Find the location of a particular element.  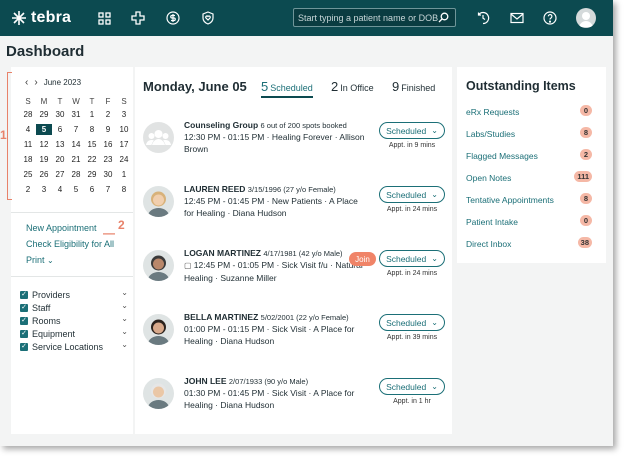

calendar-day: 12 is located at coordinates (44, 144).